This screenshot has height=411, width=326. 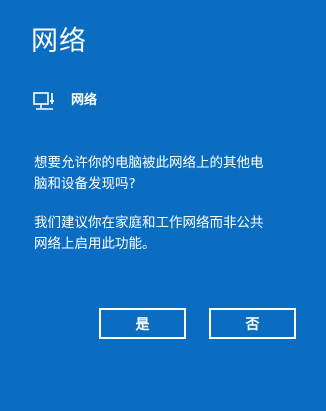 I want to click on recommendation-line-2: 网络上启用此功能。, so click(x=95, y=244).